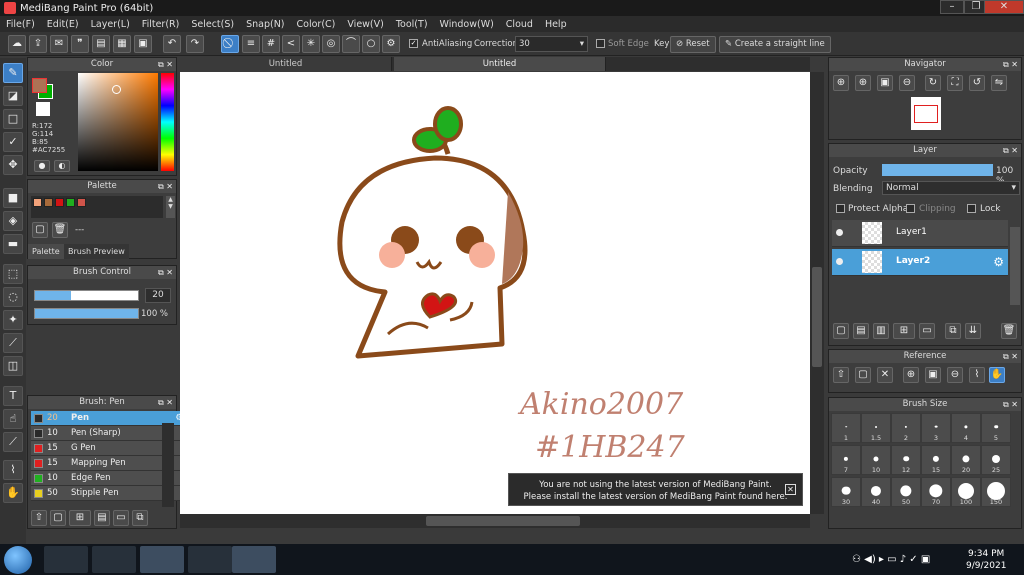 This screenshot has height=575, width=1024. Describe the element at coordinates (96, 251) in the screenshot. I see `tab-brush-preview: Brush Preview` at that location.